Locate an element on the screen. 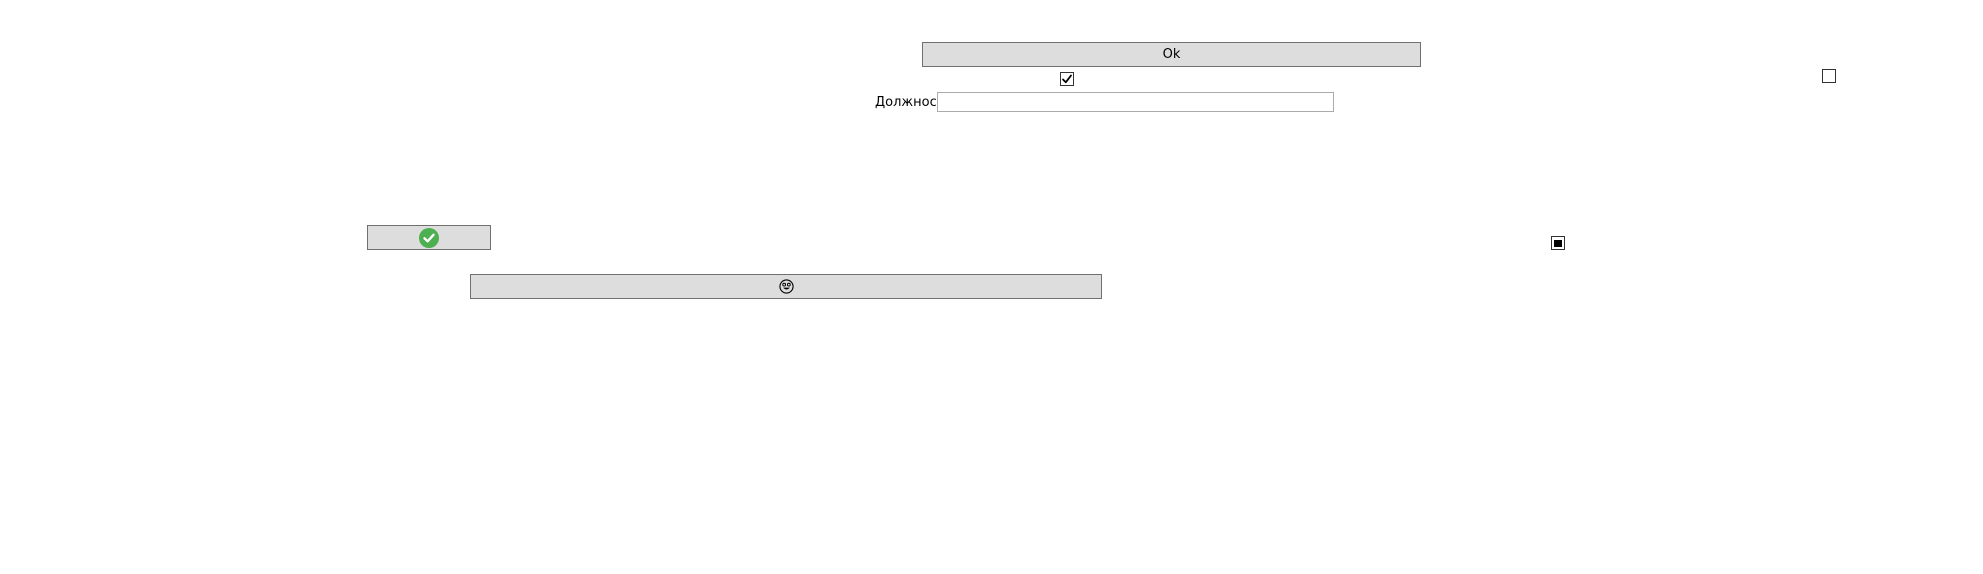  smiley-button is located at coordinates (786, 286).